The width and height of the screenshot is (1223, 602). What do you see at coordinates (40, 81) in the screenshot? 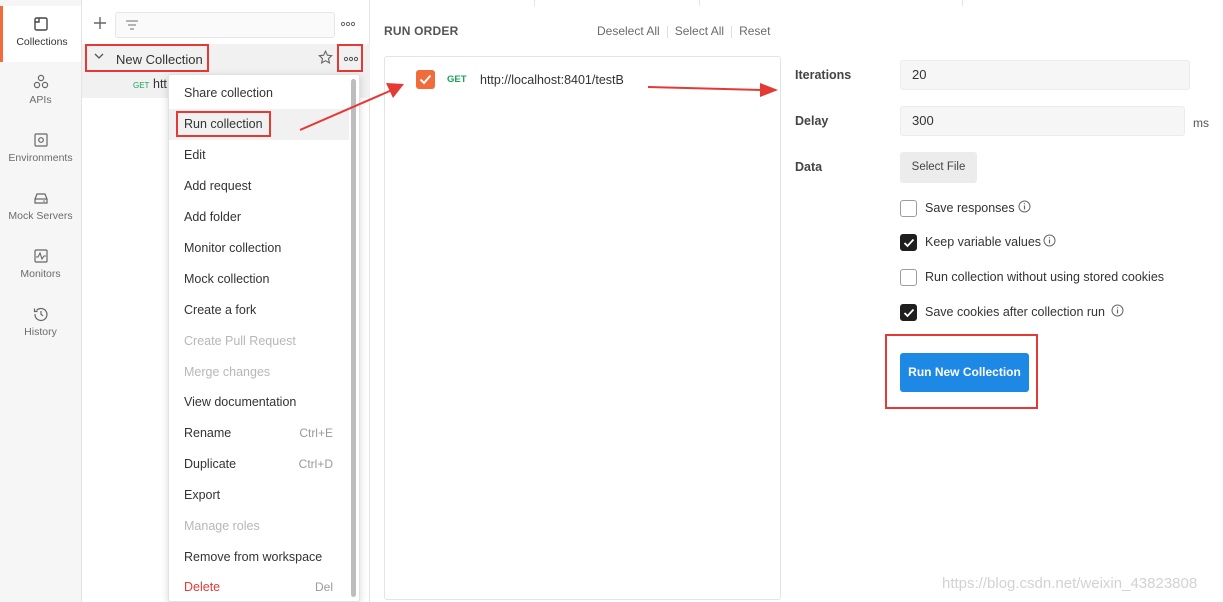
I see `apis-icon` at bounding box center [40, 81].